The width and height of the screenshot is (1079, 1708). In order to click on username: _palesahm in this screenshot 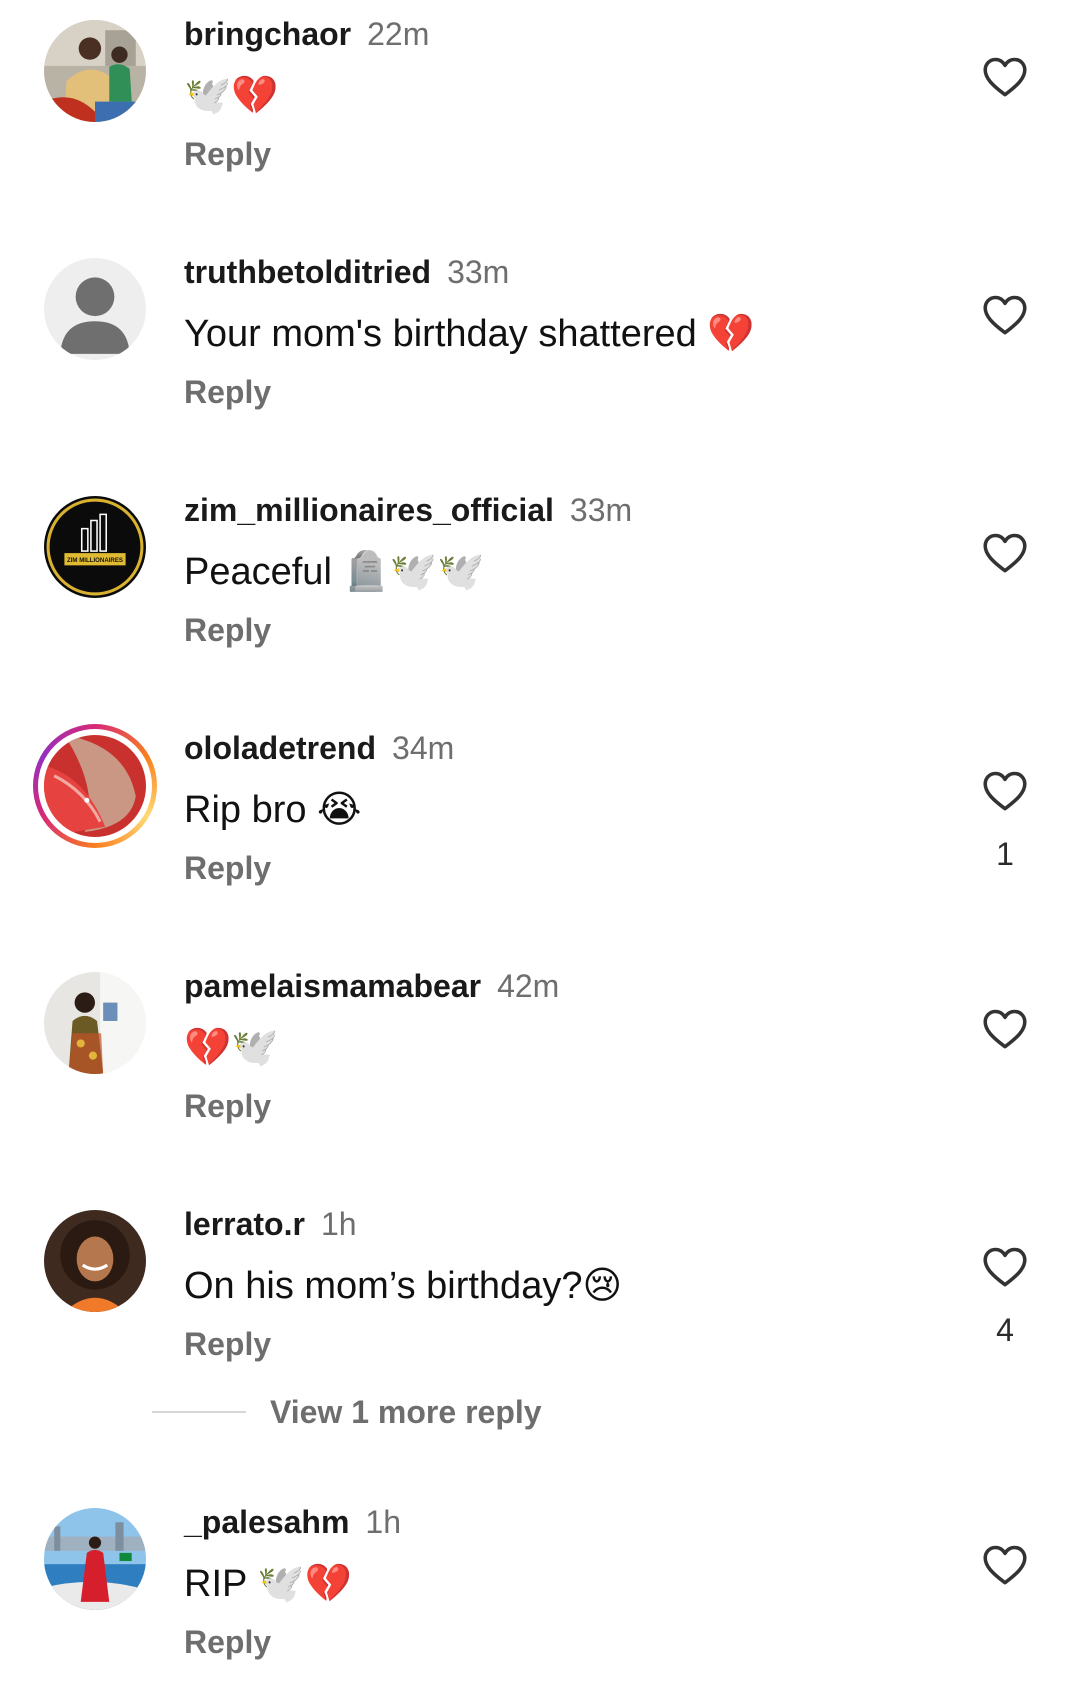, I will do `click(266, 1522)`.